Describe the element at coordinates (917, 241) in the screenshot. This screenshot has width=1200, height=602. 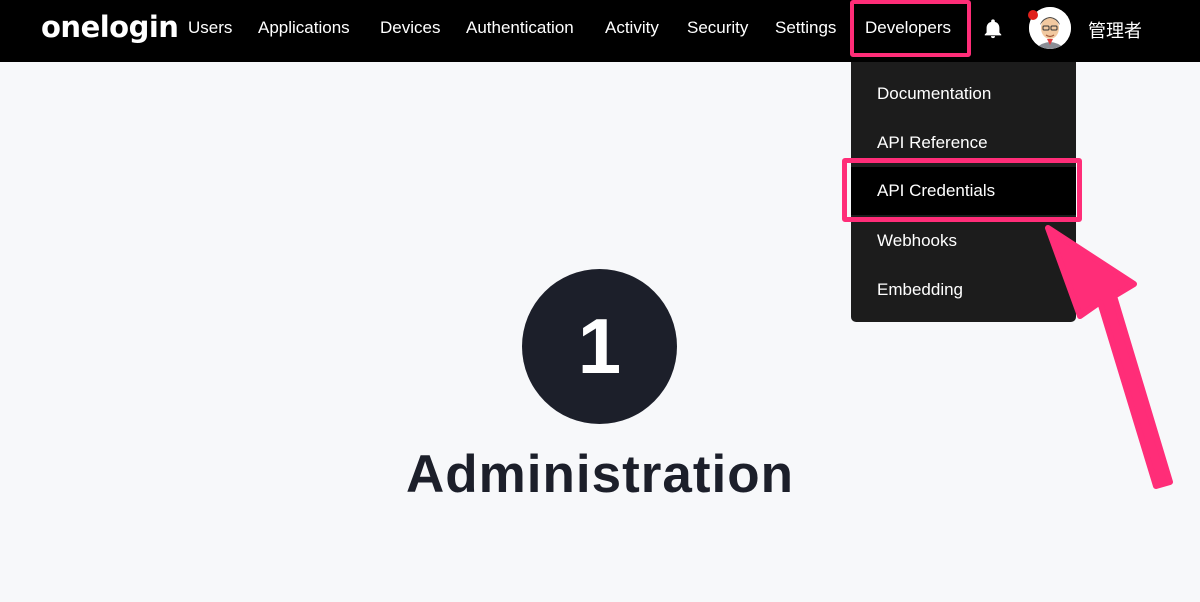
I see `menu-item-webhooks: Webhooks` at that location.